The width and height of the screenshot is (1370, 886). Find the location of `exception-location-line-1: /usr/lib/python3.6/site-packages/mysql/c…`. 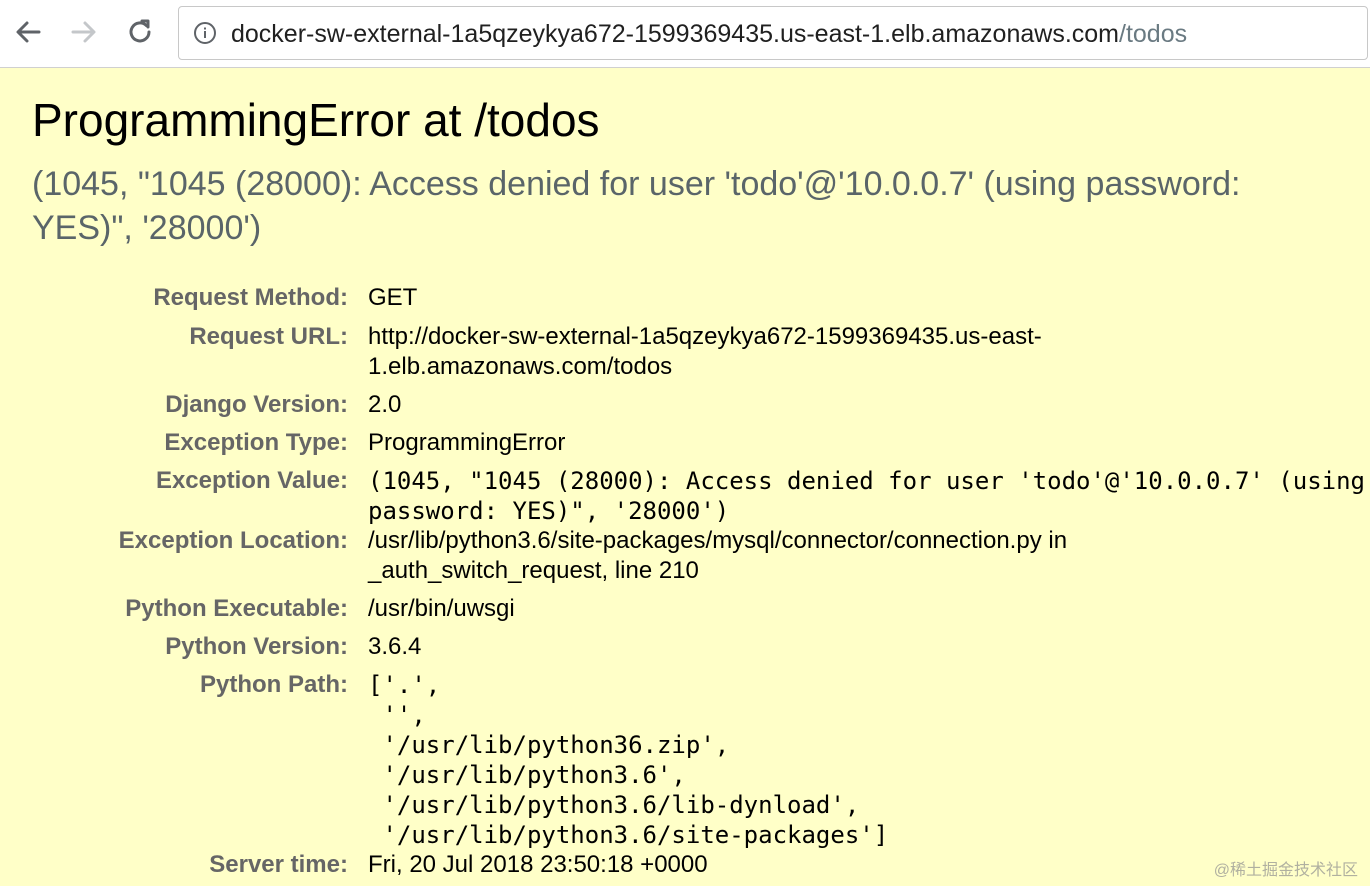

exception-location-line-1: /usr/lib/python3.6/site-packages/mysql/c… is located at coordinates (718, 540).